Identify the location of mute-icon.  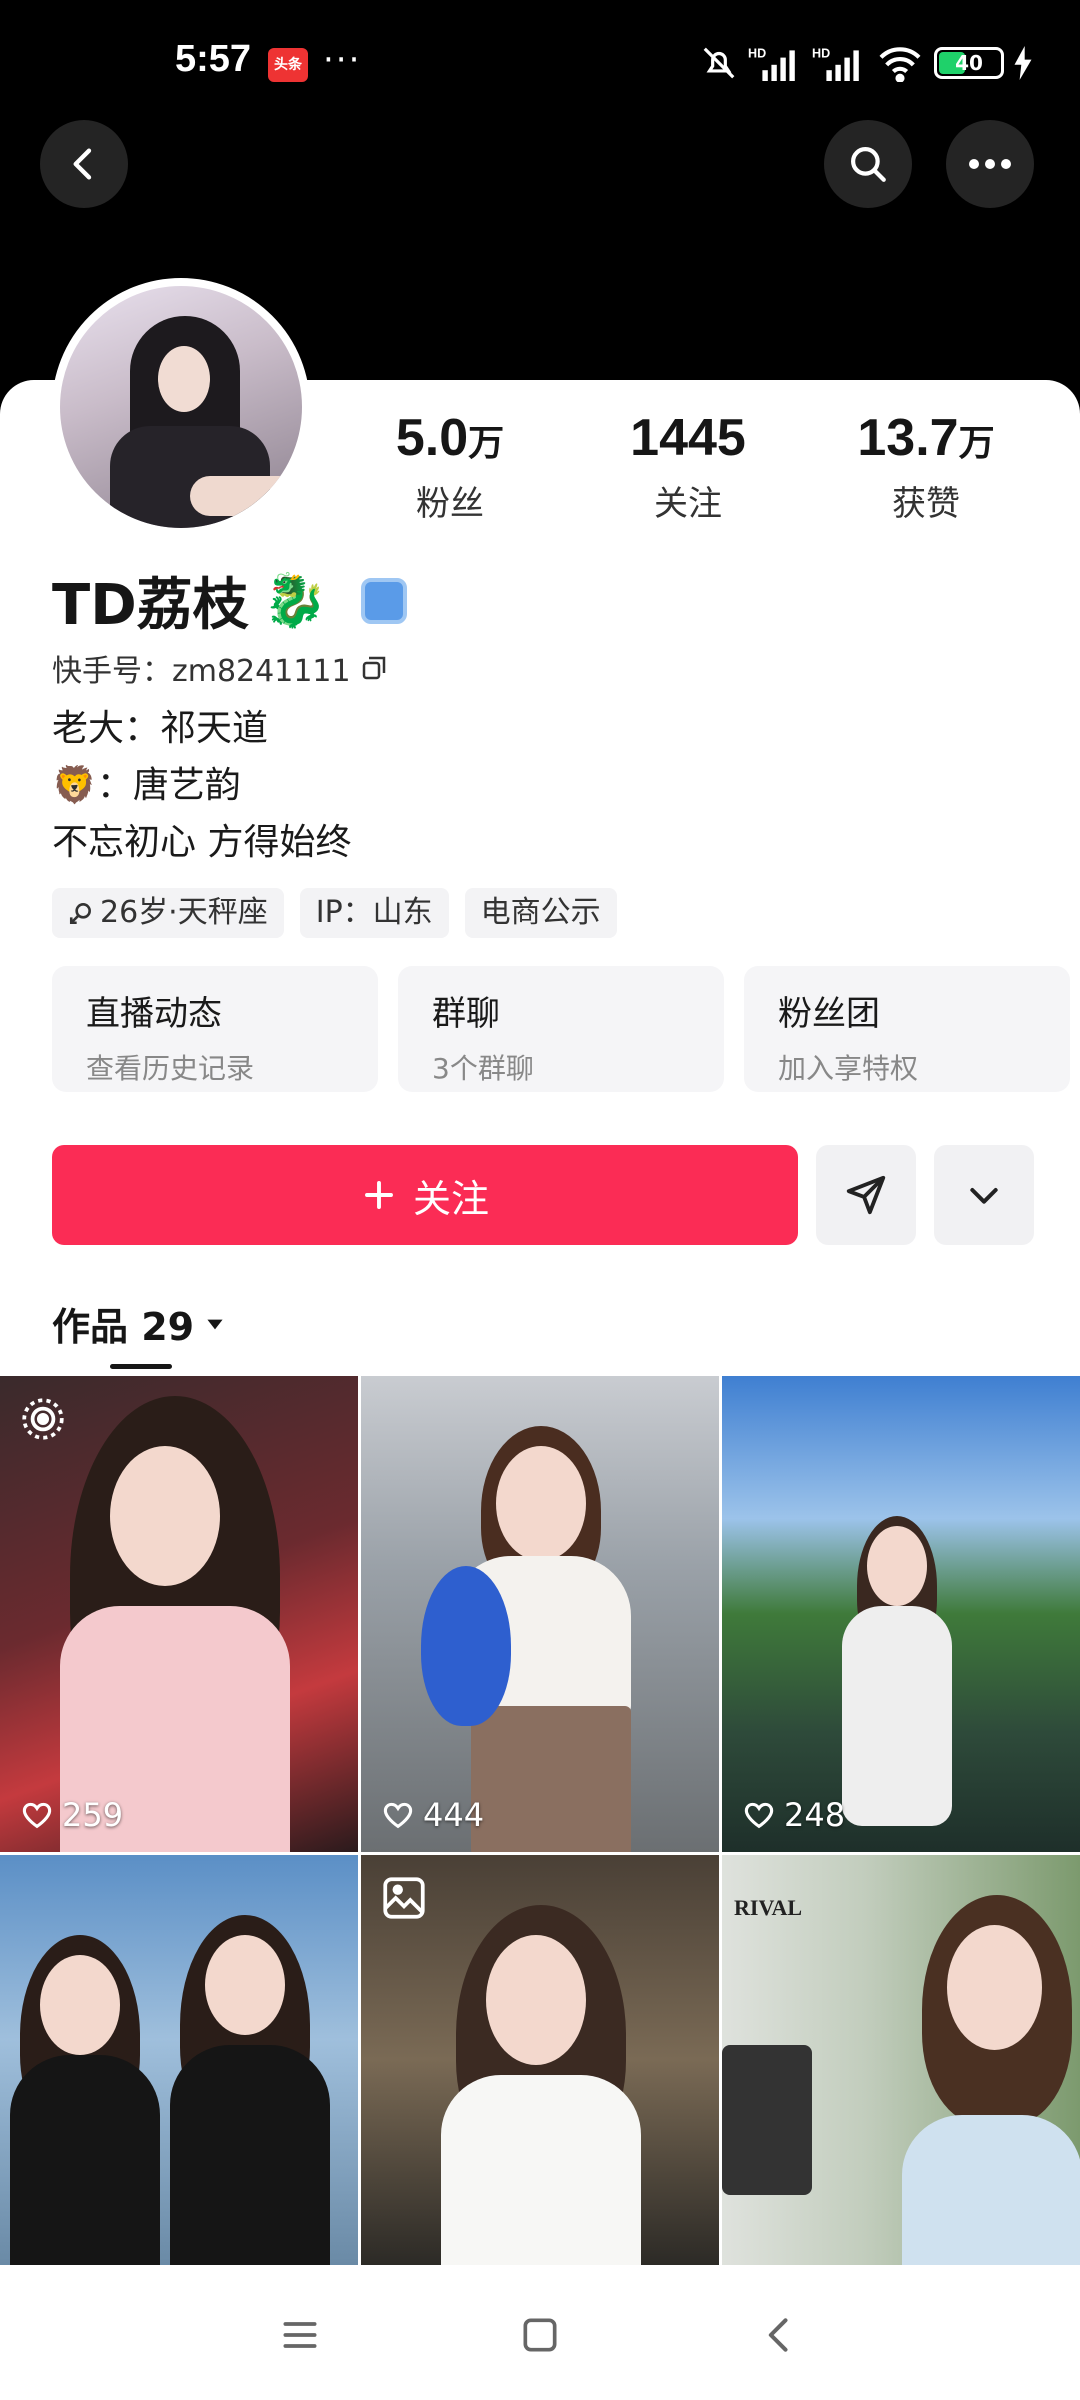
(719, 63).